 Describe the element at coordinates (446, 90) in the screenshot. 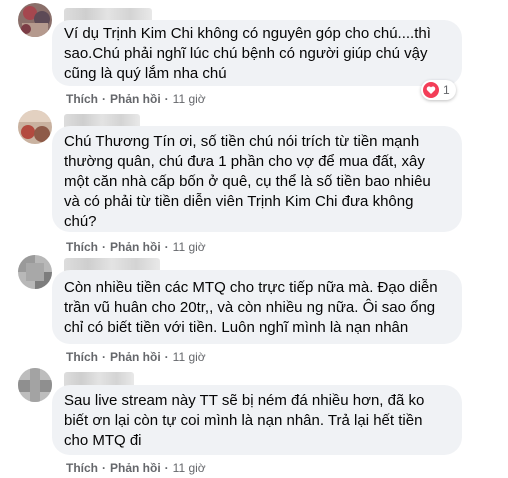

I see `reaction-count: 1` at that location.